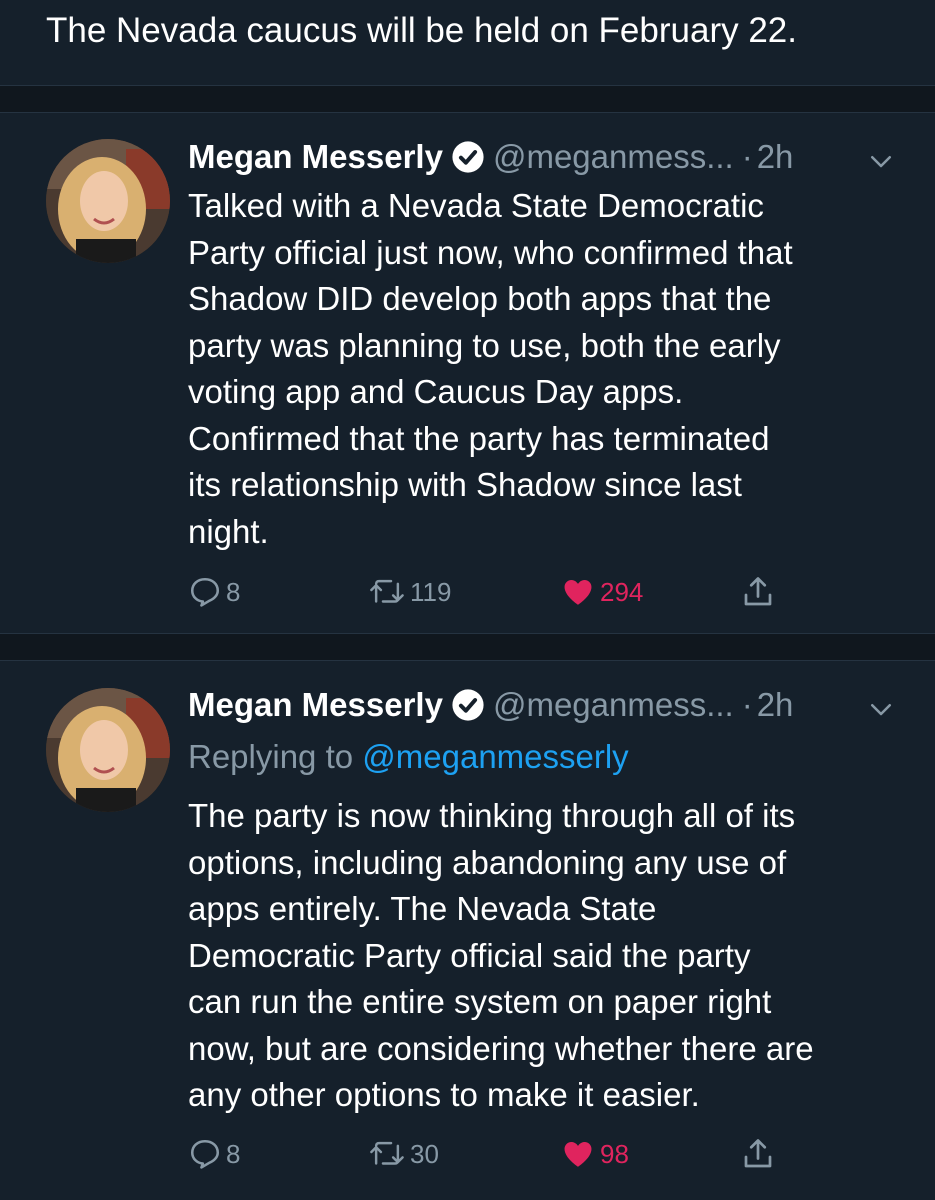 This screenshot has height=1200, width=935. What do you see at coordinates (275, 756) in the screenshot?
I see `replying-to-label: Replying to` at bounding box center [275, 756].